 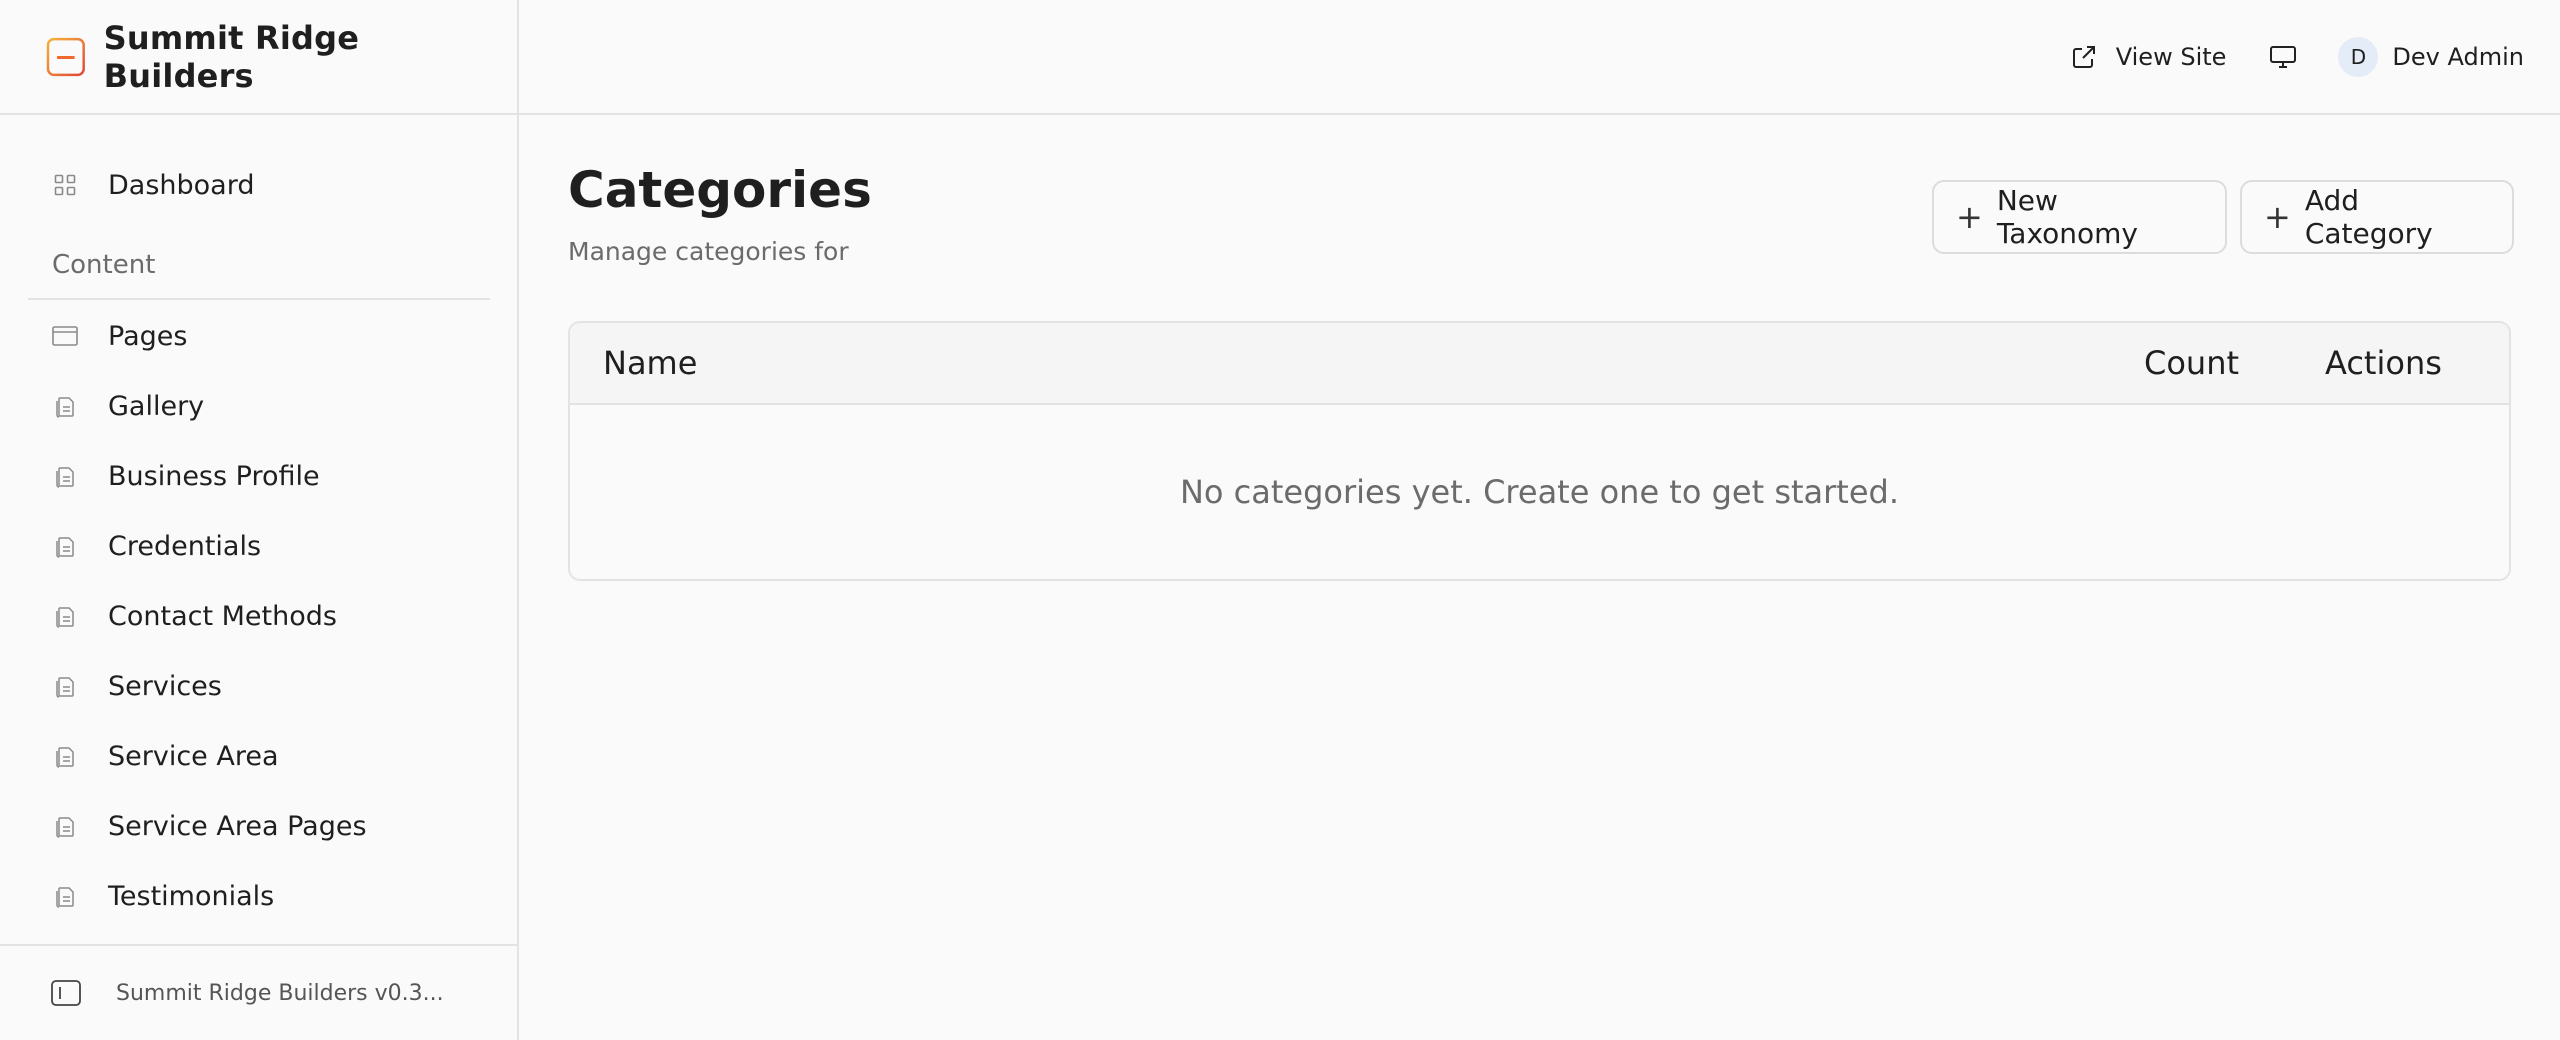 What do you see at coordinates (181, 185) in the screenshot?
I see `sidebar-item-label: Dashboard` at bounding box center [181, 185].